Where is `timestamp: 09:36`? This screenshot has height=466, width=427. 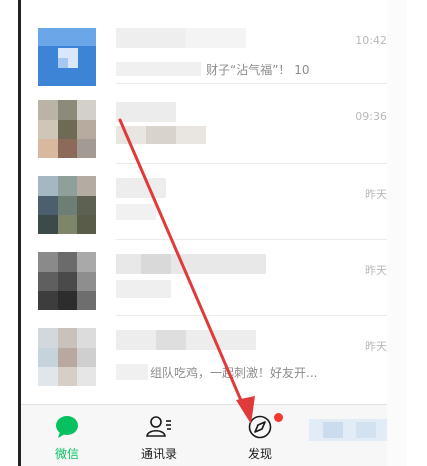 timestamp: 09:36 is located at coordinates (371, 116).